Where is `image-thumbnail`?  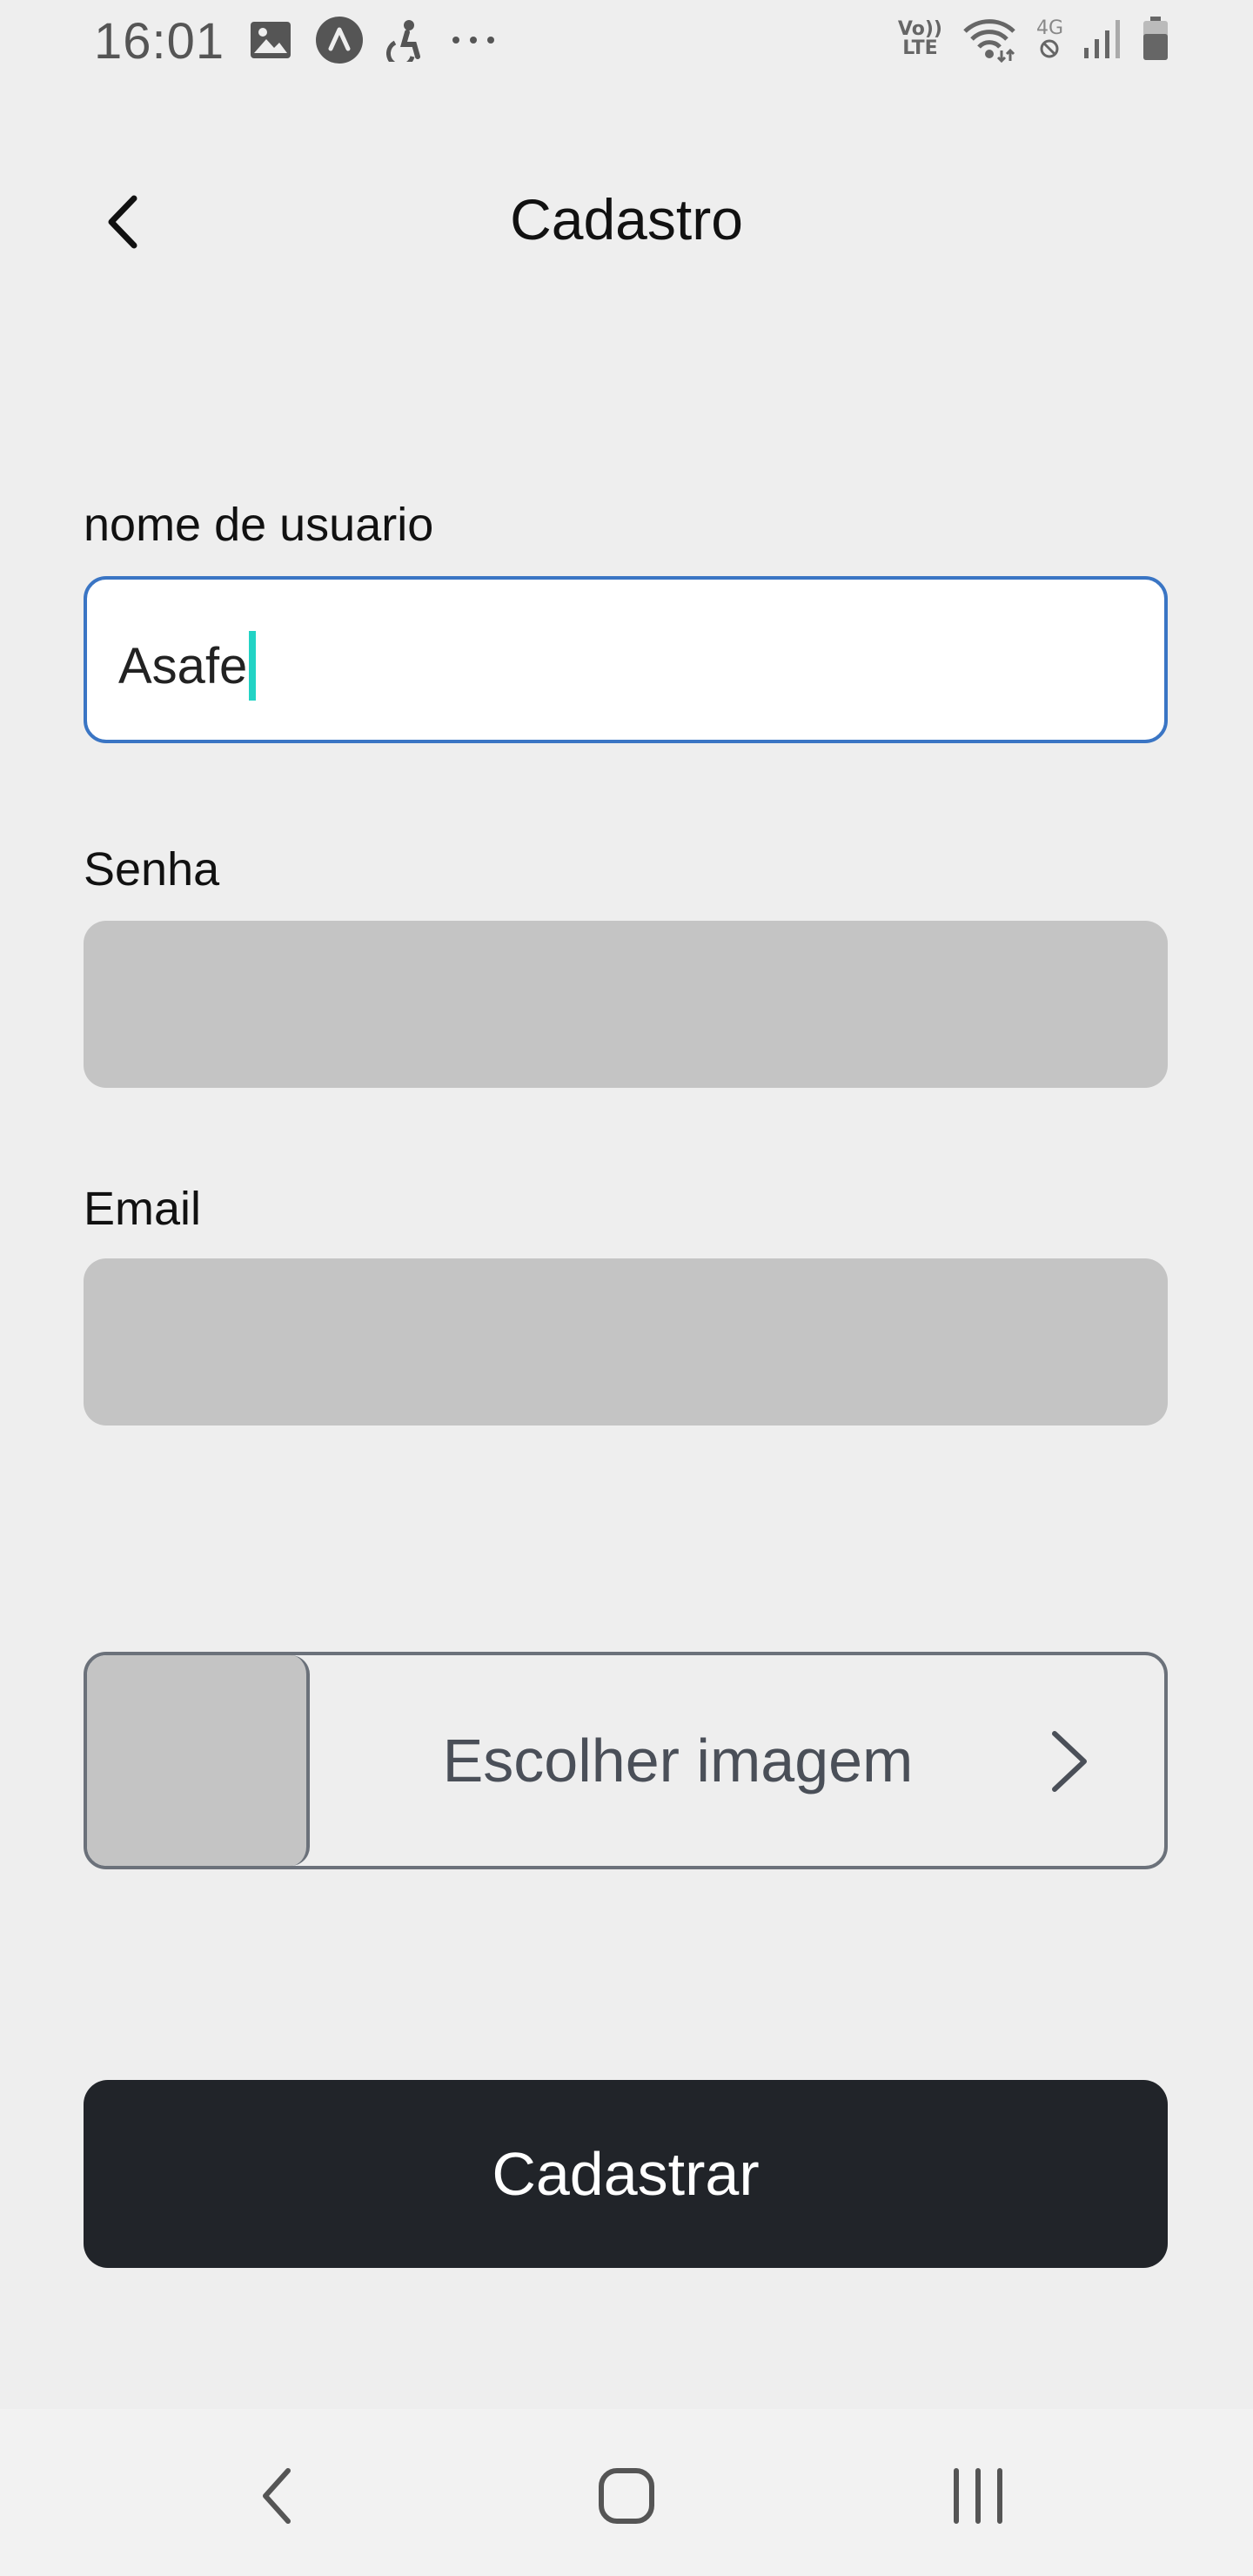
image-thumbnail is located at coordinates (198, 1760).